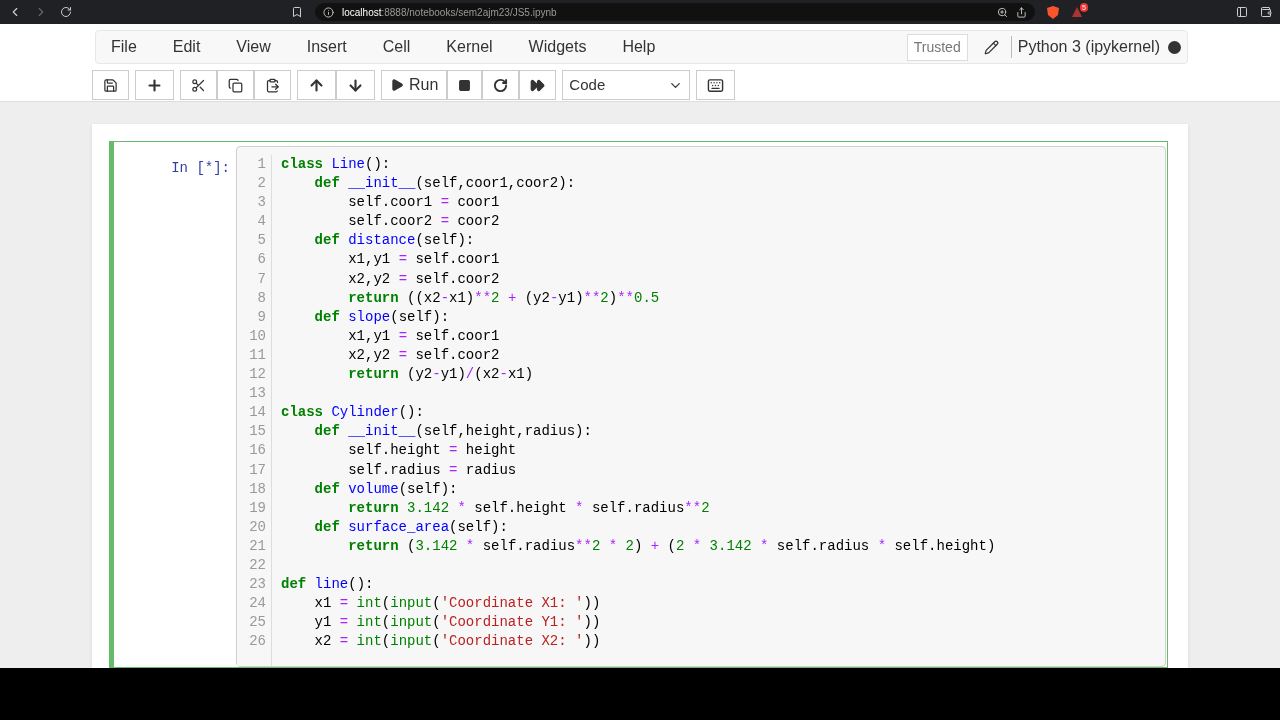 Image resolution: width=1280 pixels, height=720 pixels. What do you see at coordinates (423, 222) in the screenshot?
I see `code-line: self.coor2 = coor2` at bounding box center [423, 222].